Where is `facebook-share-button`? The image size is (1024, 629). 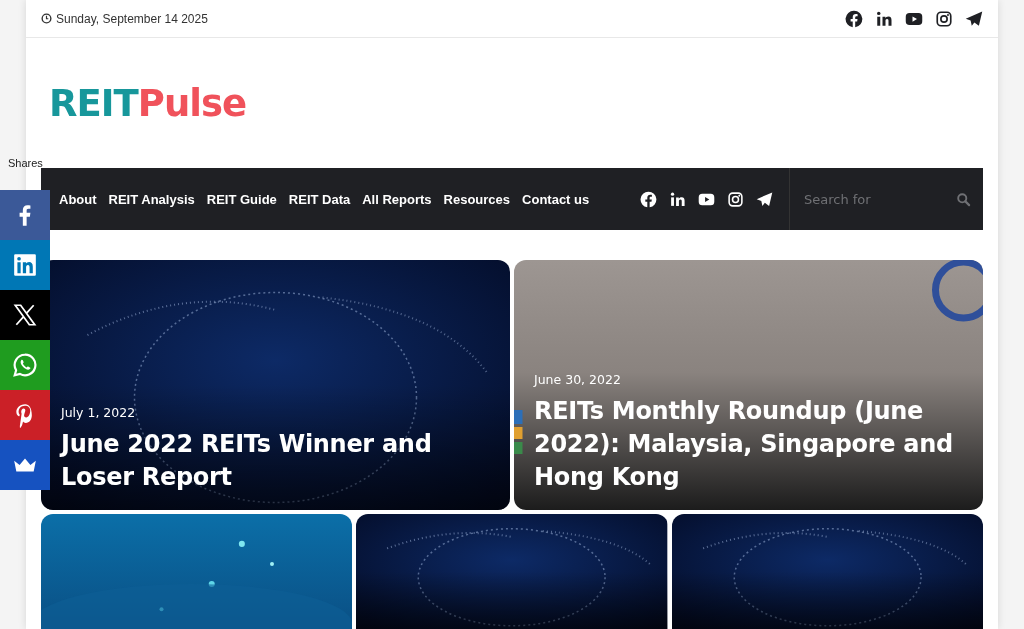 facebook-share-button is located at coordinates (25, 215).